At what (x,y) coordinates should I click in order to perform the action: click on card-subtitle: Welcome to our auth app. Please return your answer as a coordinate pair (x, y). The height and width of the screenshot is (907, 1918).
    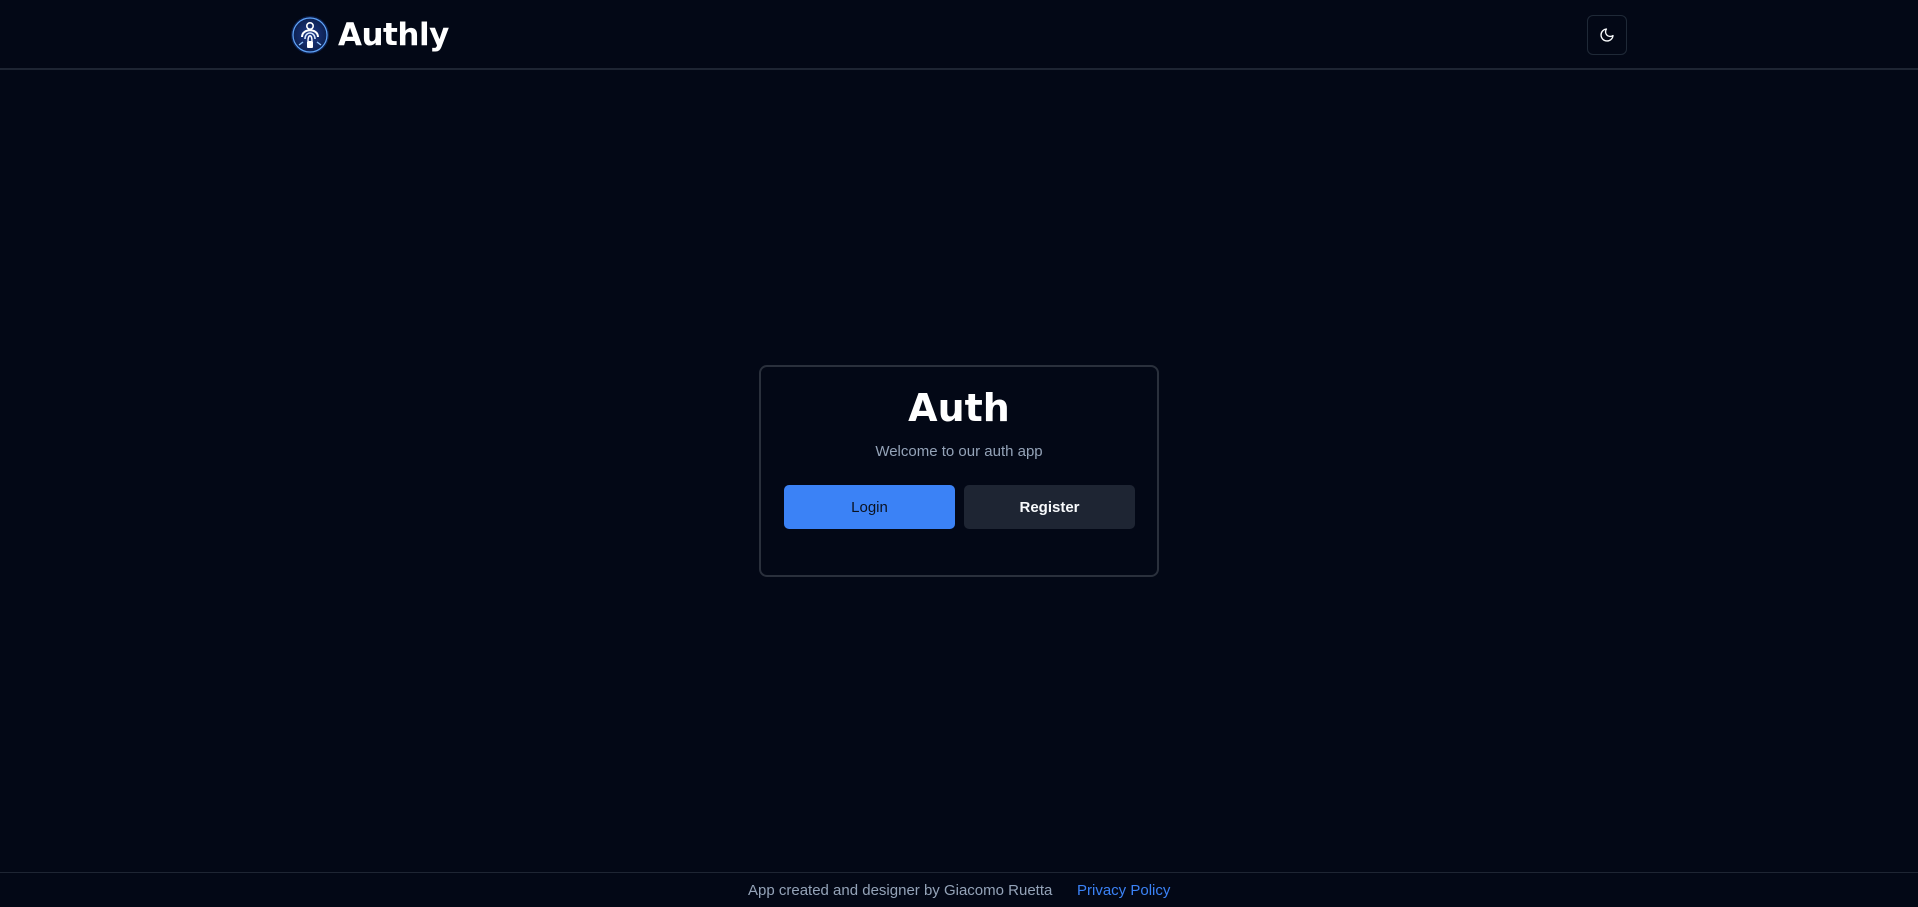
    Looking at the image, I should click on (959, 451).